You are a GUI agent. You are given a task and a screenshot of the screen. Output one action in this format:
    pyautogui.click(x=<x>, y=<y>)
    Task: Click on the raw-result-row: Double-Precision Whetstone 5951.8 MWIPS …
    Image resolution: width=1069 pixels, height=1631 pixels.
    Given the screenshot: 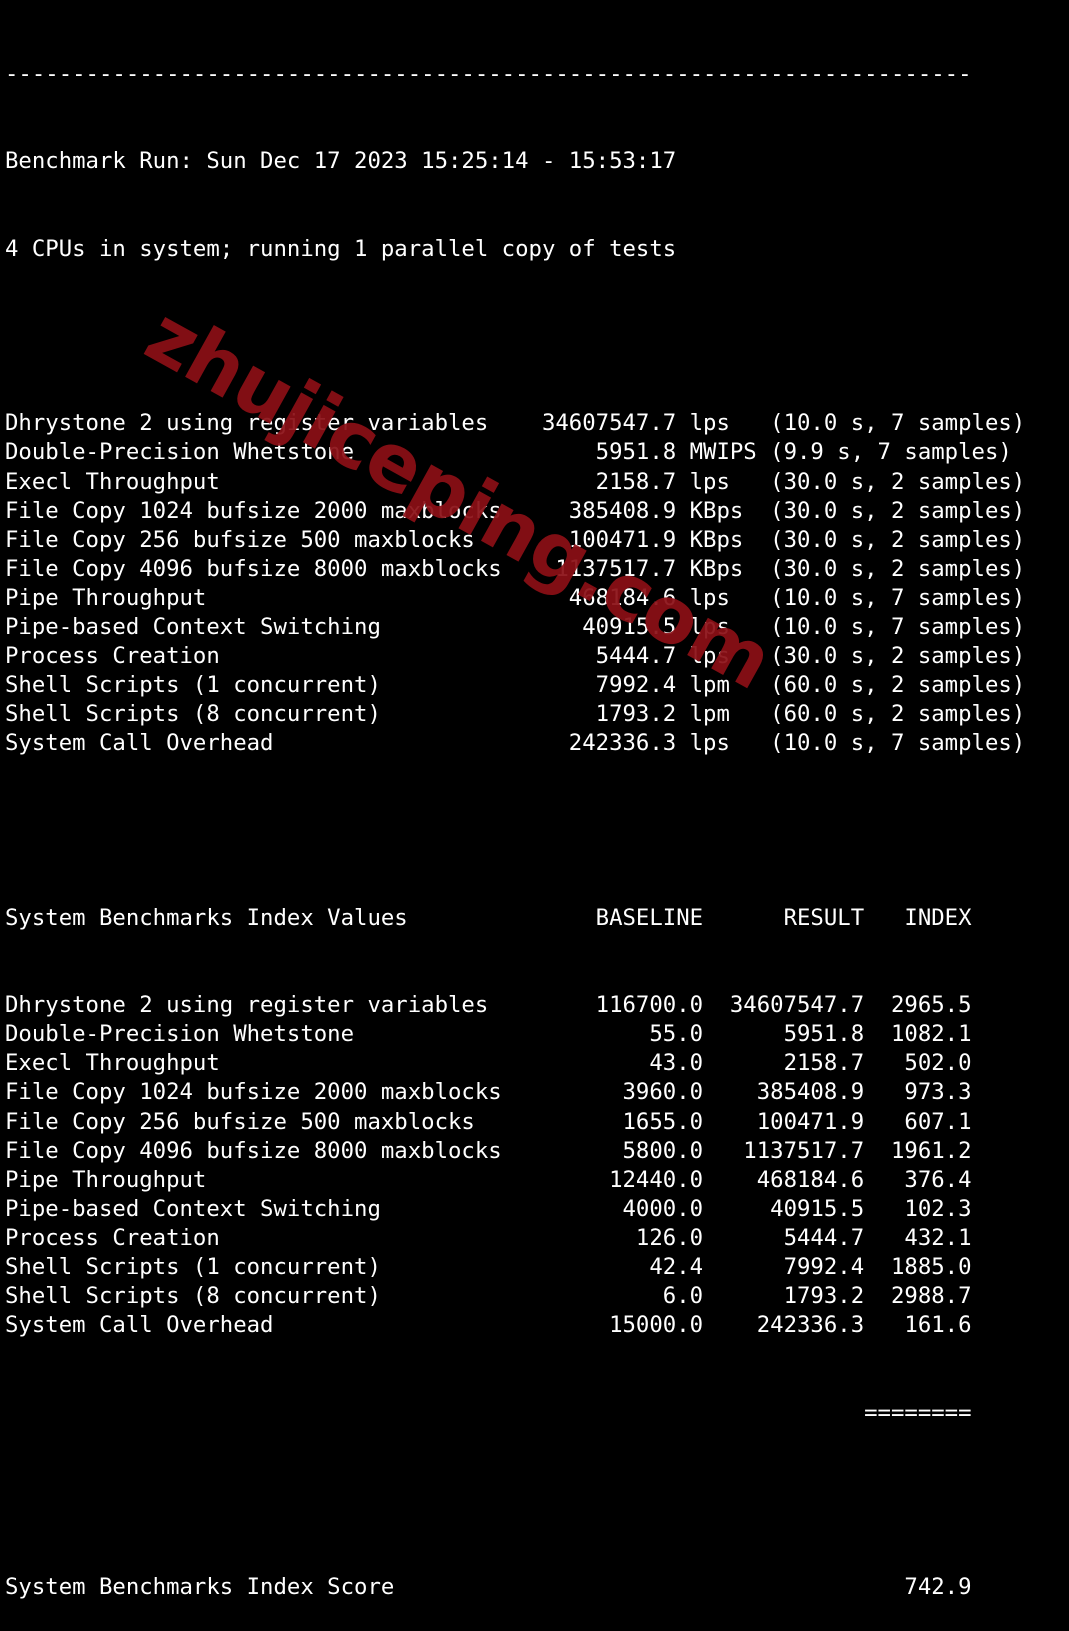 What is the action you would take?
    pyautogui.click(x=508, y=452)
    